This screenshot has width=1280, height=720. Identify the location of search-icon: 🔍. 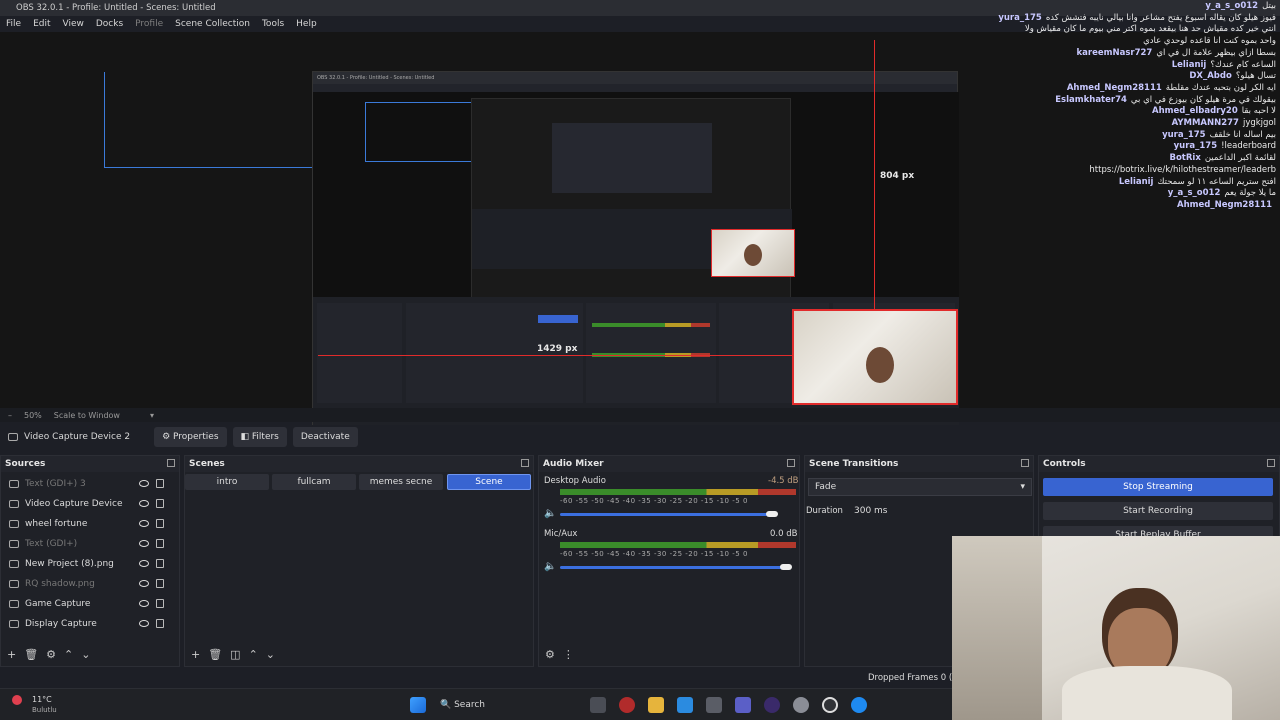
(447, 705).